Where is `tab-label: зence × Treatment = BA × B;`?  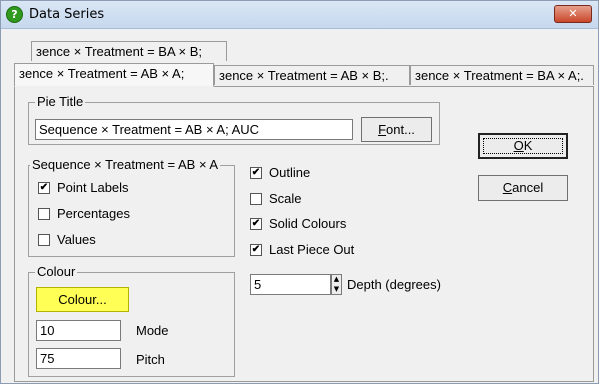
tab-label: зence × Treatment = BA × B; is located at coordinates (119, 51).